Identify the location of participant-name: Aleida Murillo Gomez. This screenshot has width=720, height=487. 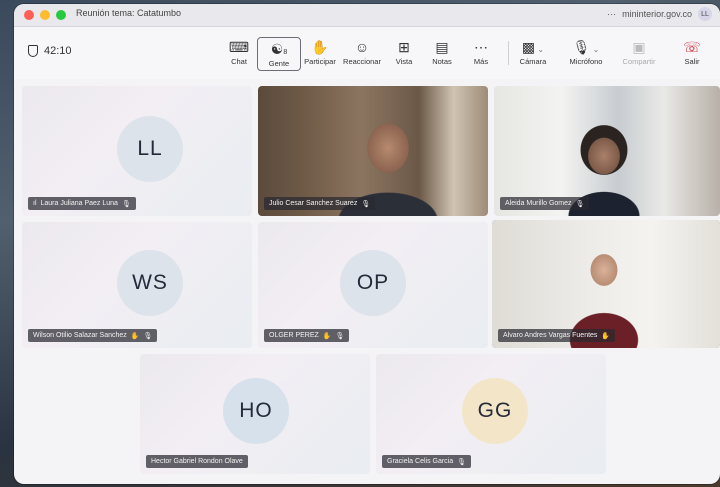
(538, 203).